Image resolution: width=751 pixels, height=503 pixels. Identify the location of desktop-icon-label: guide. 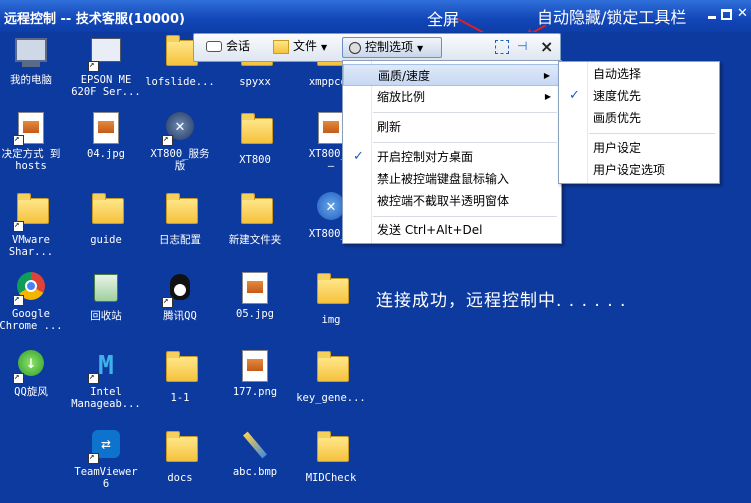
(106, 240).